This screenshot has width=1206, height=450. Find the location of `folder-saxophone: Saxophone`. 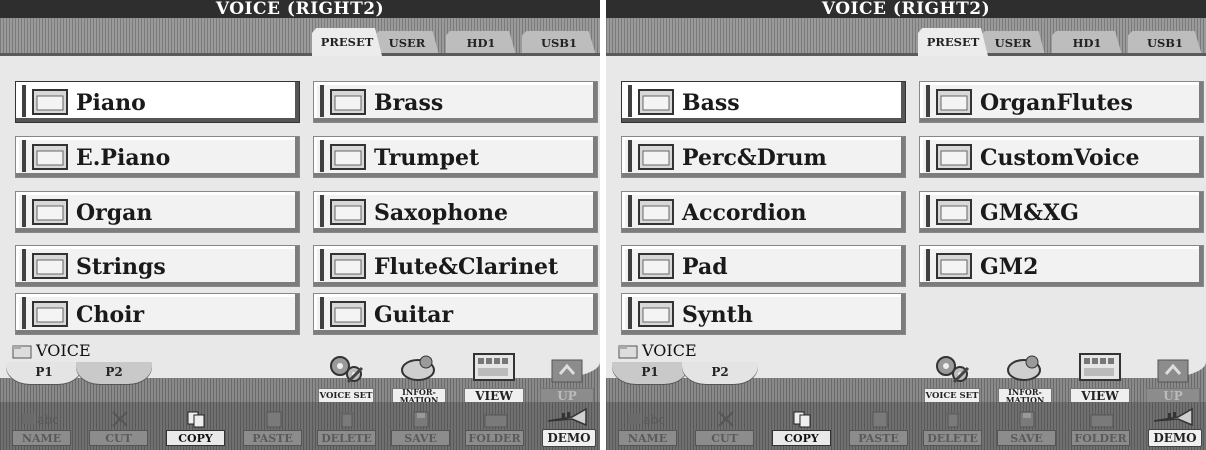

folder-saxophone: Saxophone is located at coordinates (455, 212).